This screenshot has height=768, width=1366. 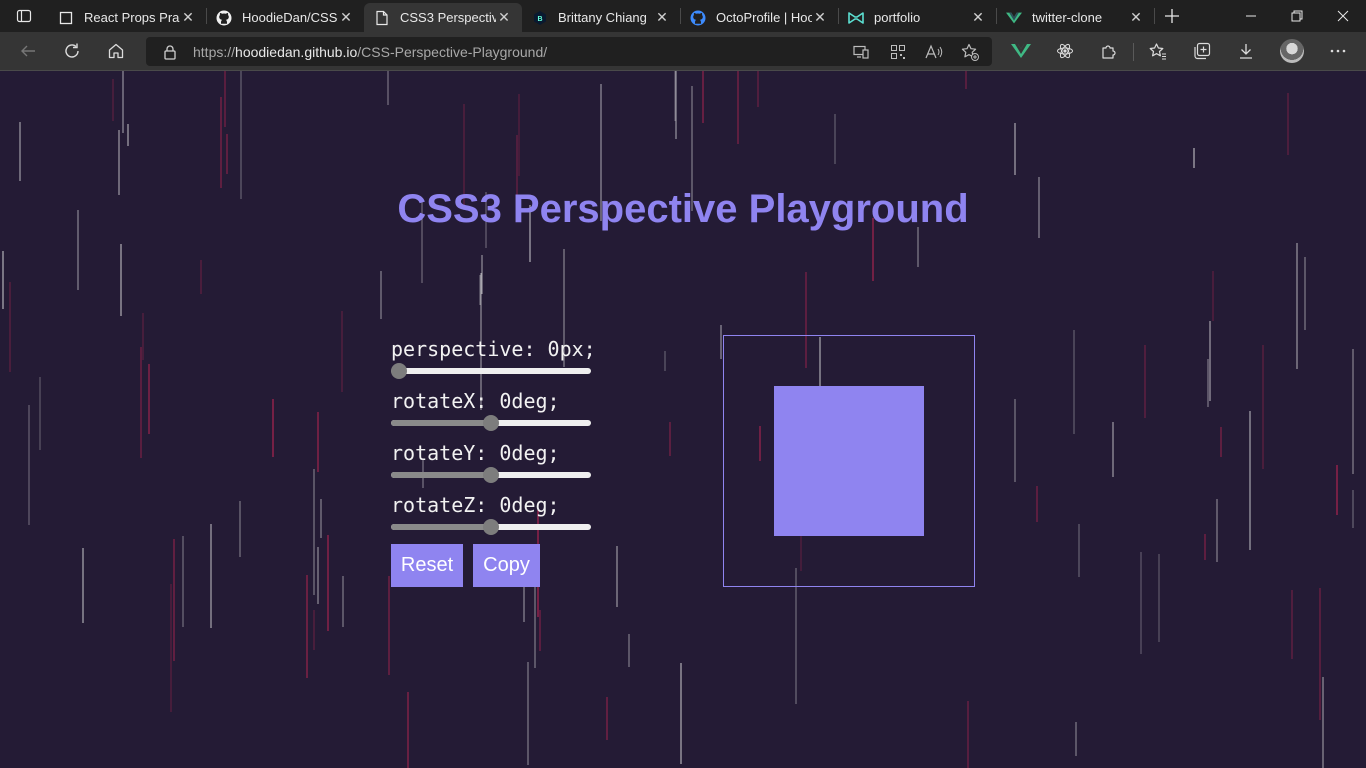 What do you see at coordinates (296, 52) in the screenshot?
I see `url-host: hoodiedan.github.io` at bounding box center [296, 52].